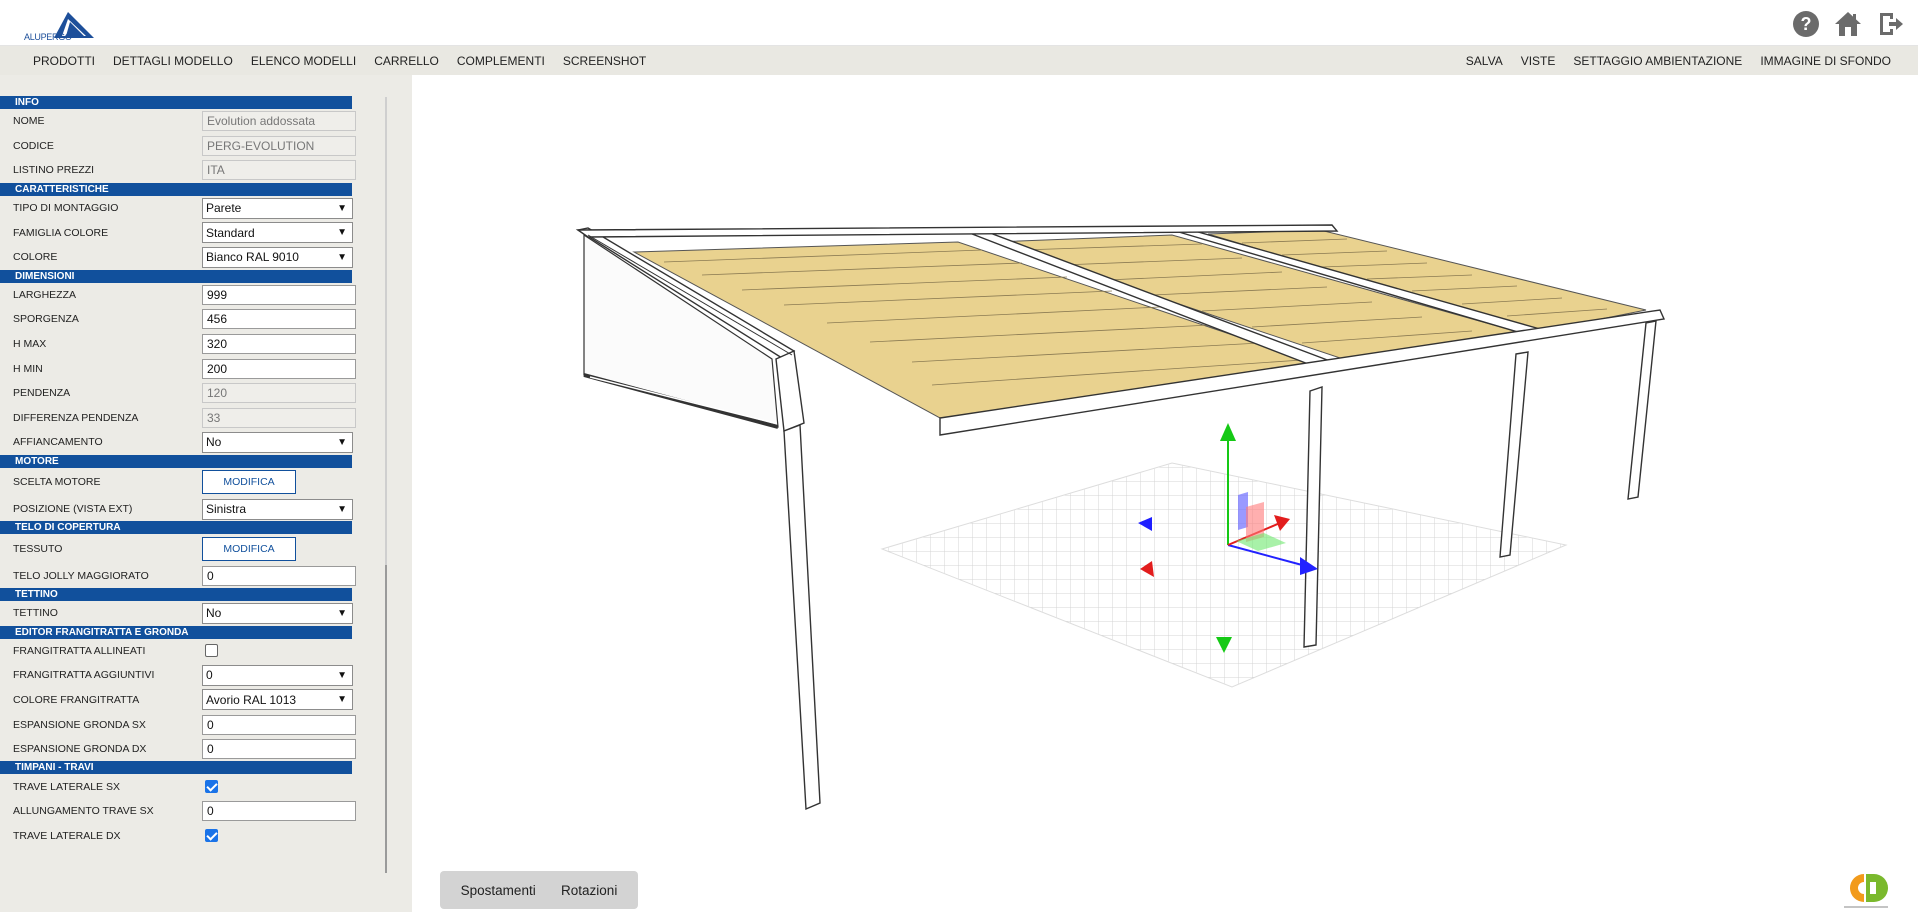  What do you see at coordinates (303, 61) in the screenshot?
I see `menu-elenco-modelli: ELENCO MODELLI` at bounding box center [303, 61].